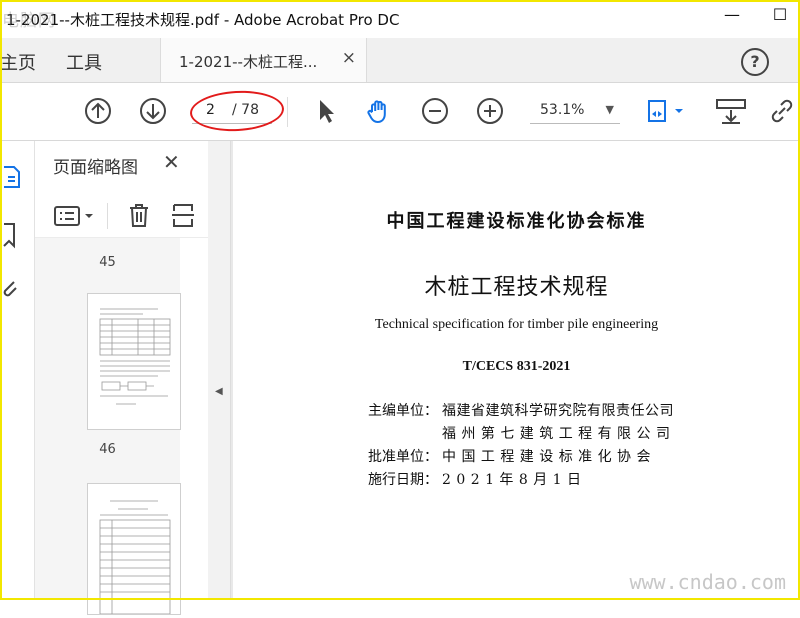 This screenshot has width=800, height=618. I want to click on thumbnail-list: 45 46, so click(108, 426).